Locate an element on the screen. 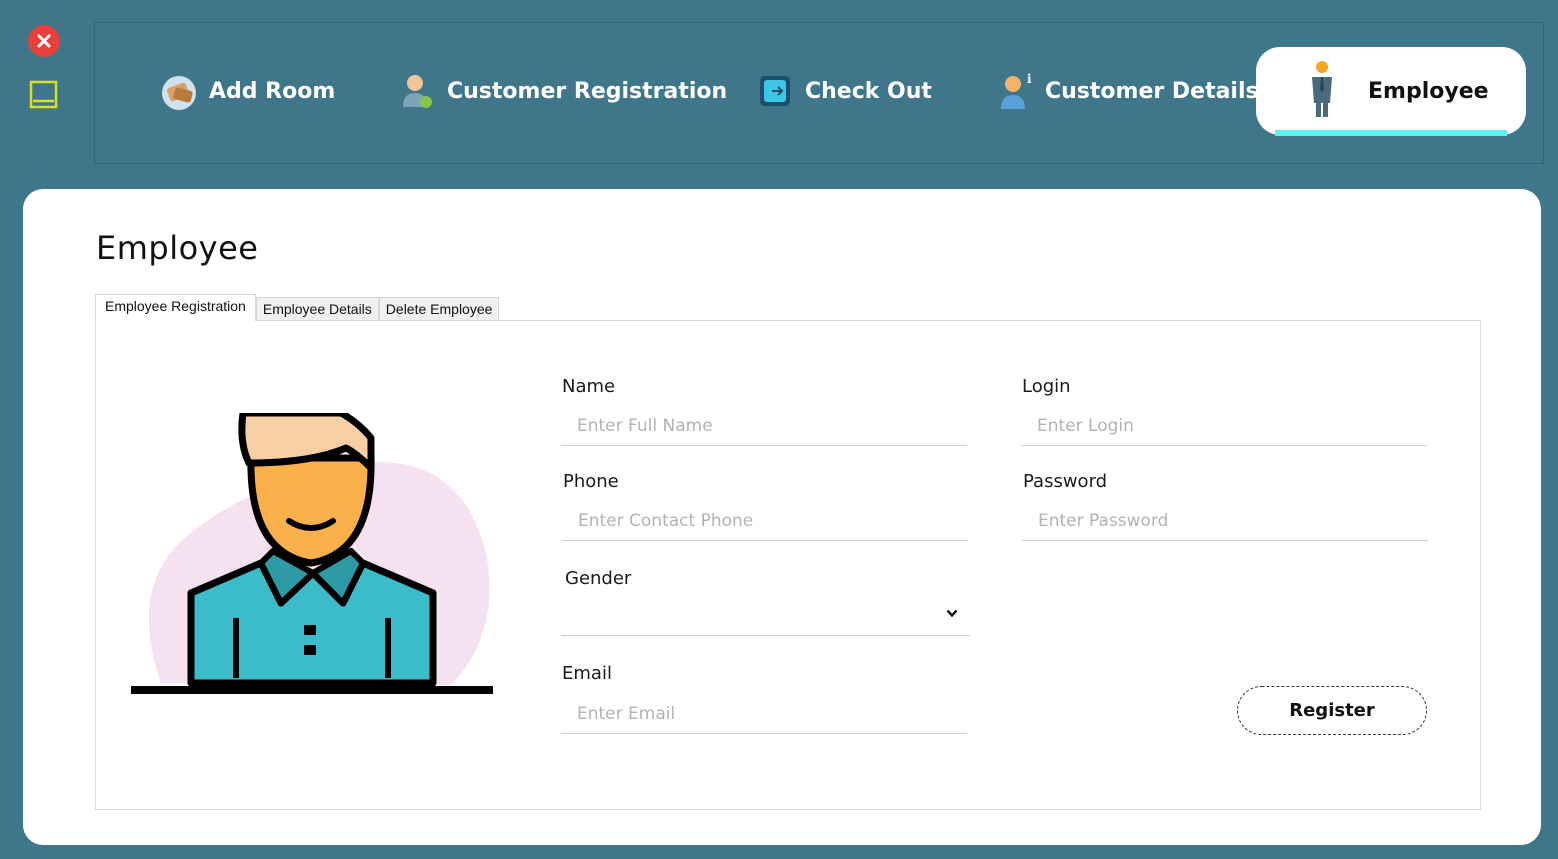 This screenshot has height=859, width=1558. email-input is located at coordinates (764, 714).